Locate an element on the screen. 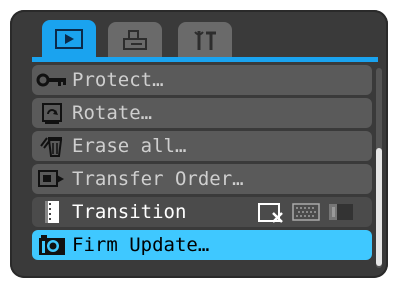 This screenshot has height=286, width=399. trash-icon is located at coordinates (52, 146).